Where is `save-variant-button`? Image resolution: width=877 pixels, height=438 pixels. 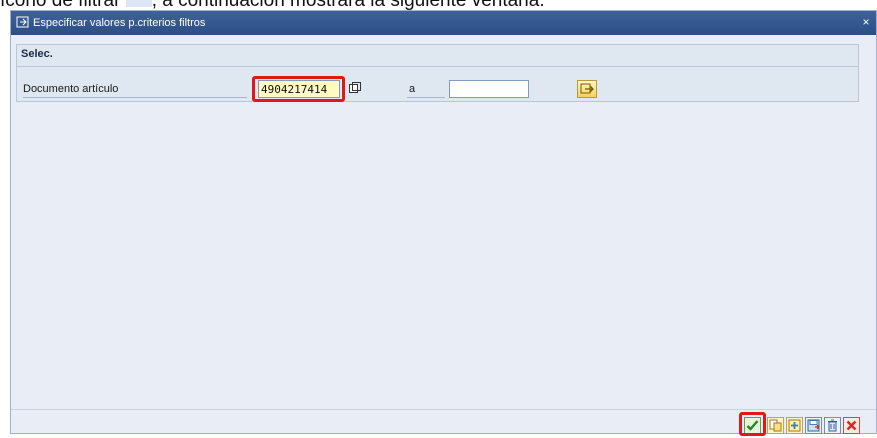
save-variant-button is located at coordinates (813, 425).